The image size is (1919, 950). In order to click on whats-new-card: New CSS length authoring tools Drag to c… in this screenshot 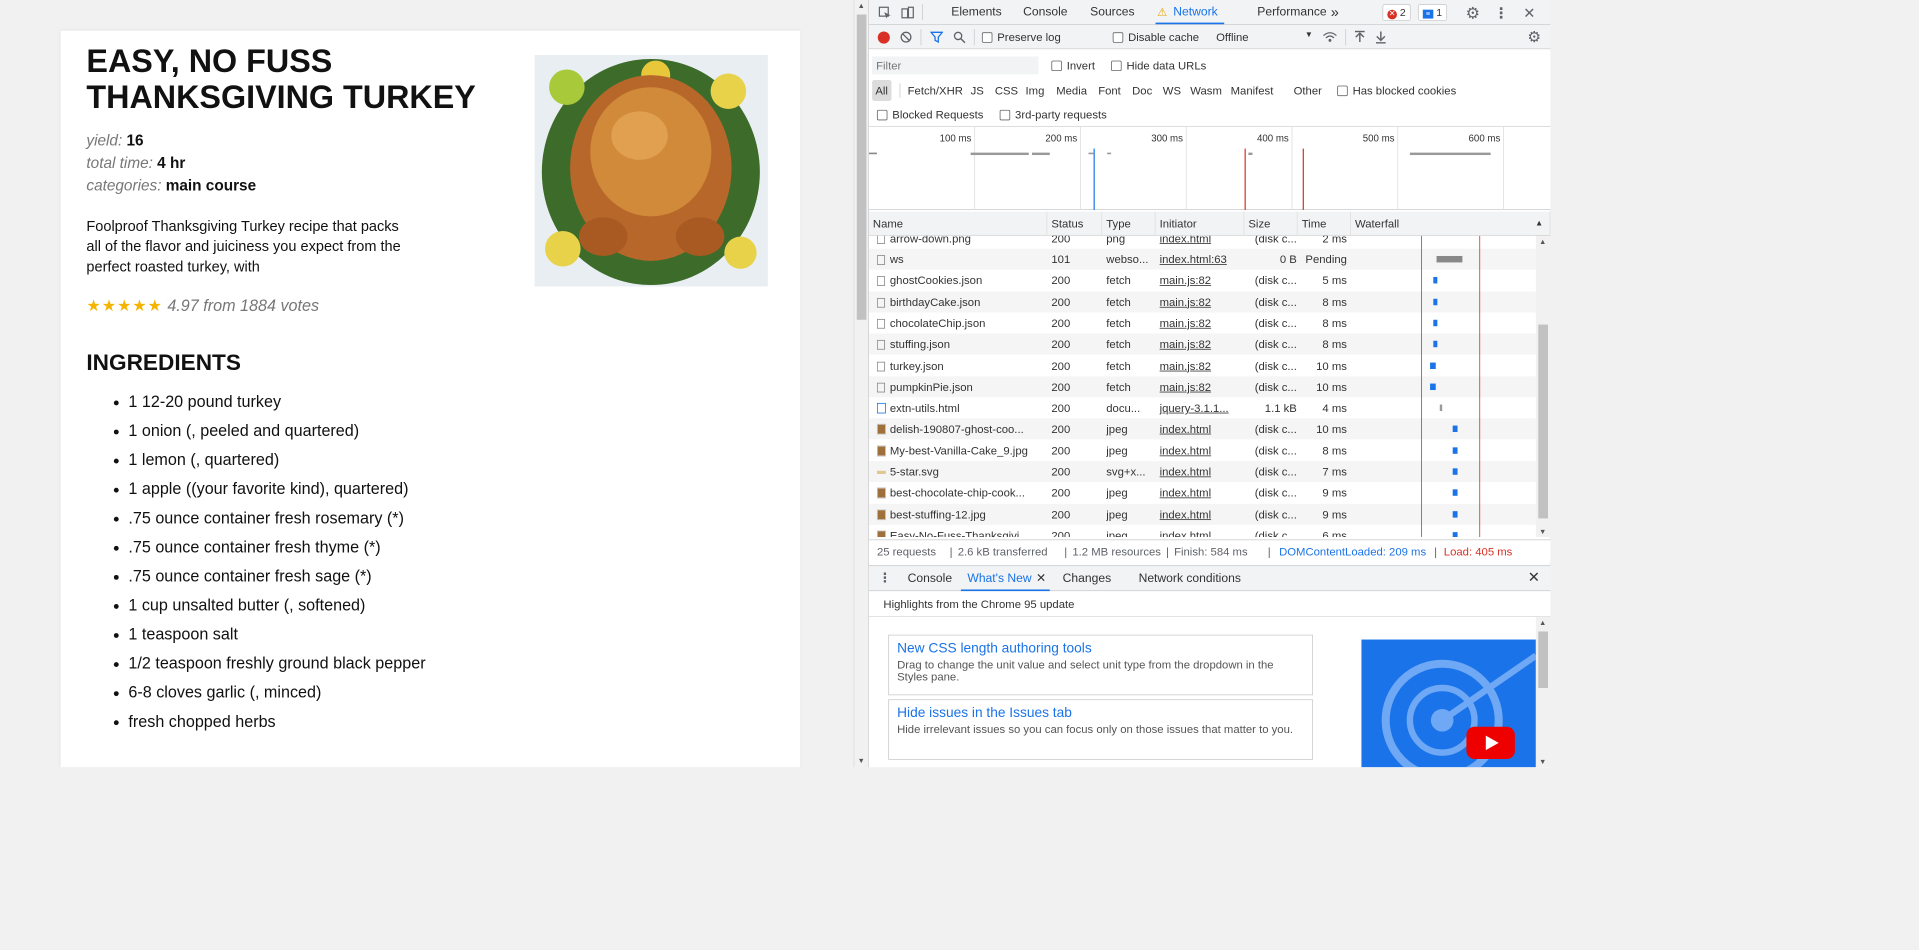, I will do `click(1100, 665)`.